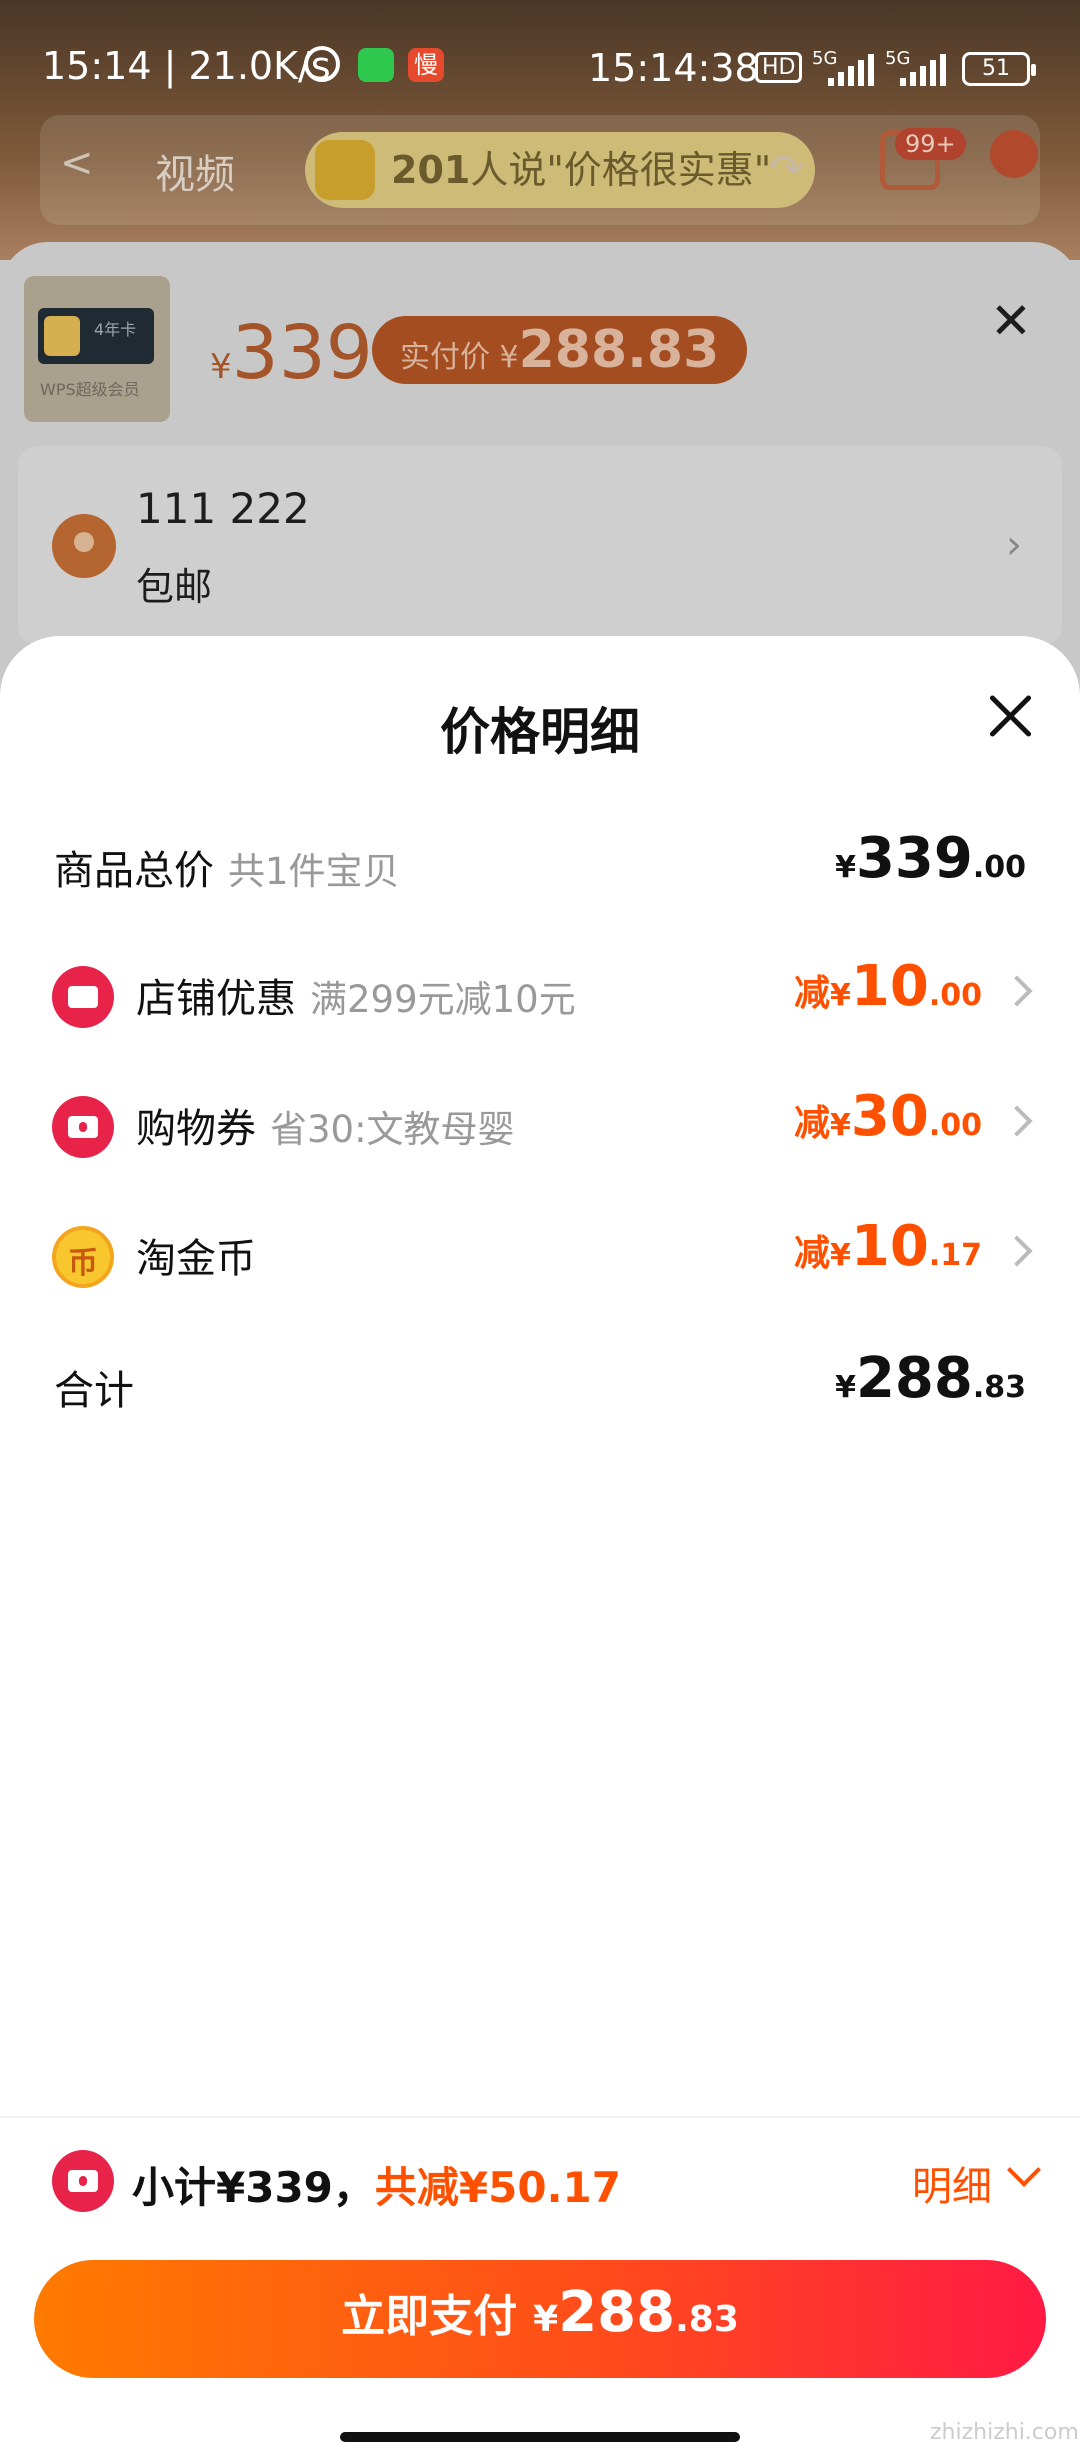 The width and height of the screenshot is (1080, 2460). Describe the element at coordinates (426, 65) in the screenshot. I see `app-notification-icon: 慢` at that location.